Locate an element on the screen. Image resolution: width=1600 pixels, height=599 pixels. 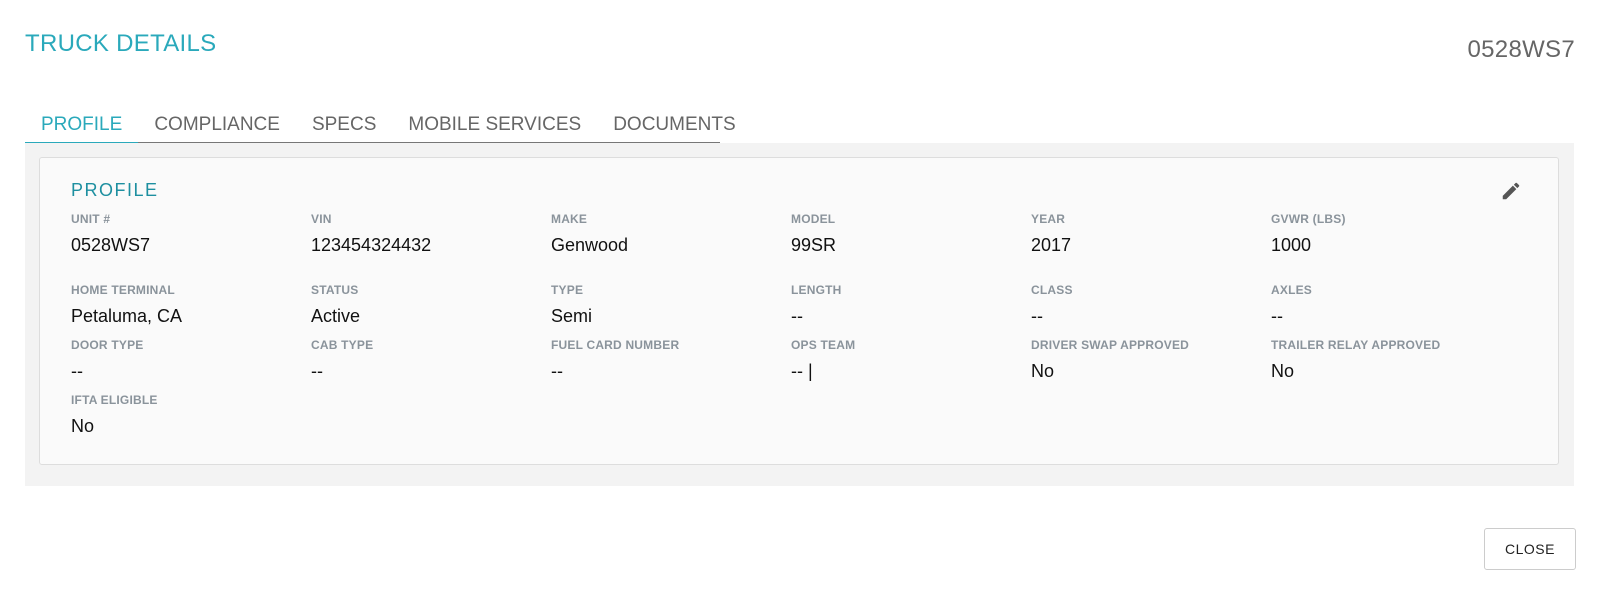
field-value: 1000 is located at coordinates (1291, 245).